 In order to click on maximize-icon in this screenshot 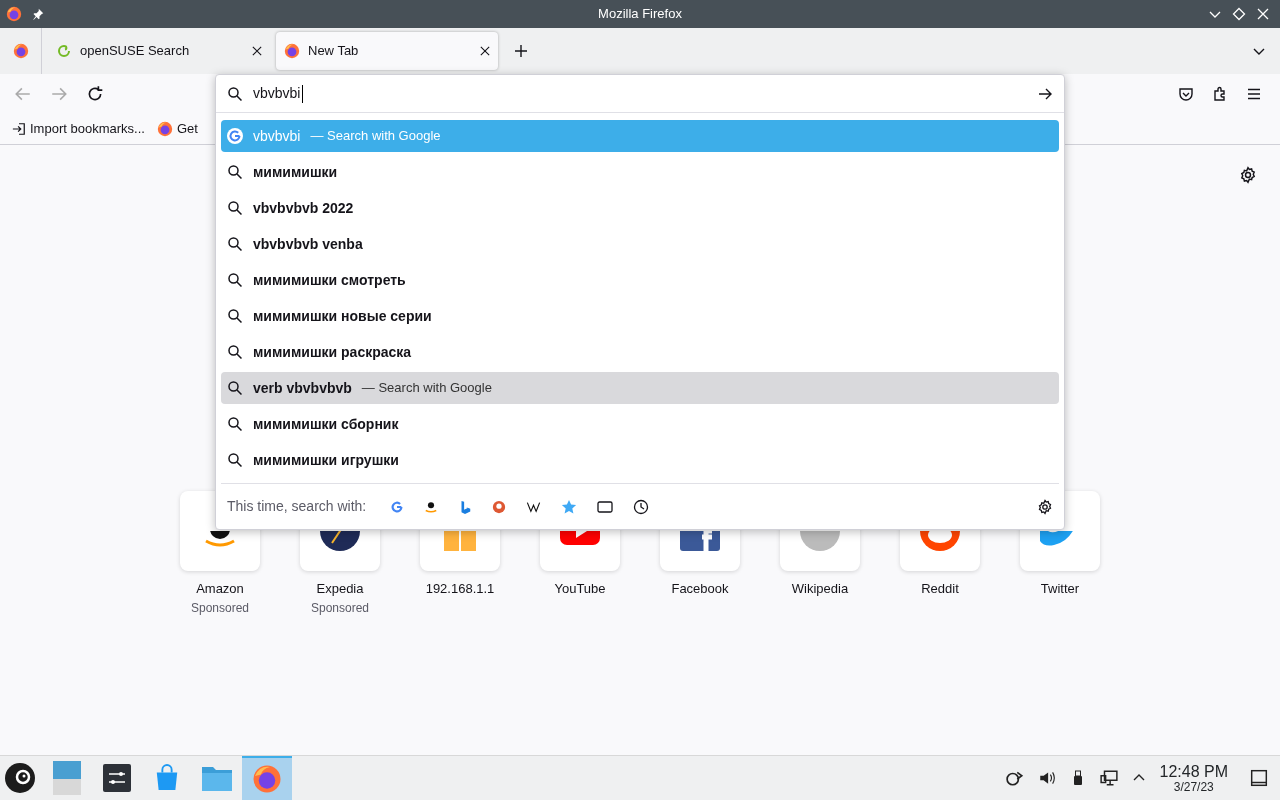, I will do `click(1239, 14)`.